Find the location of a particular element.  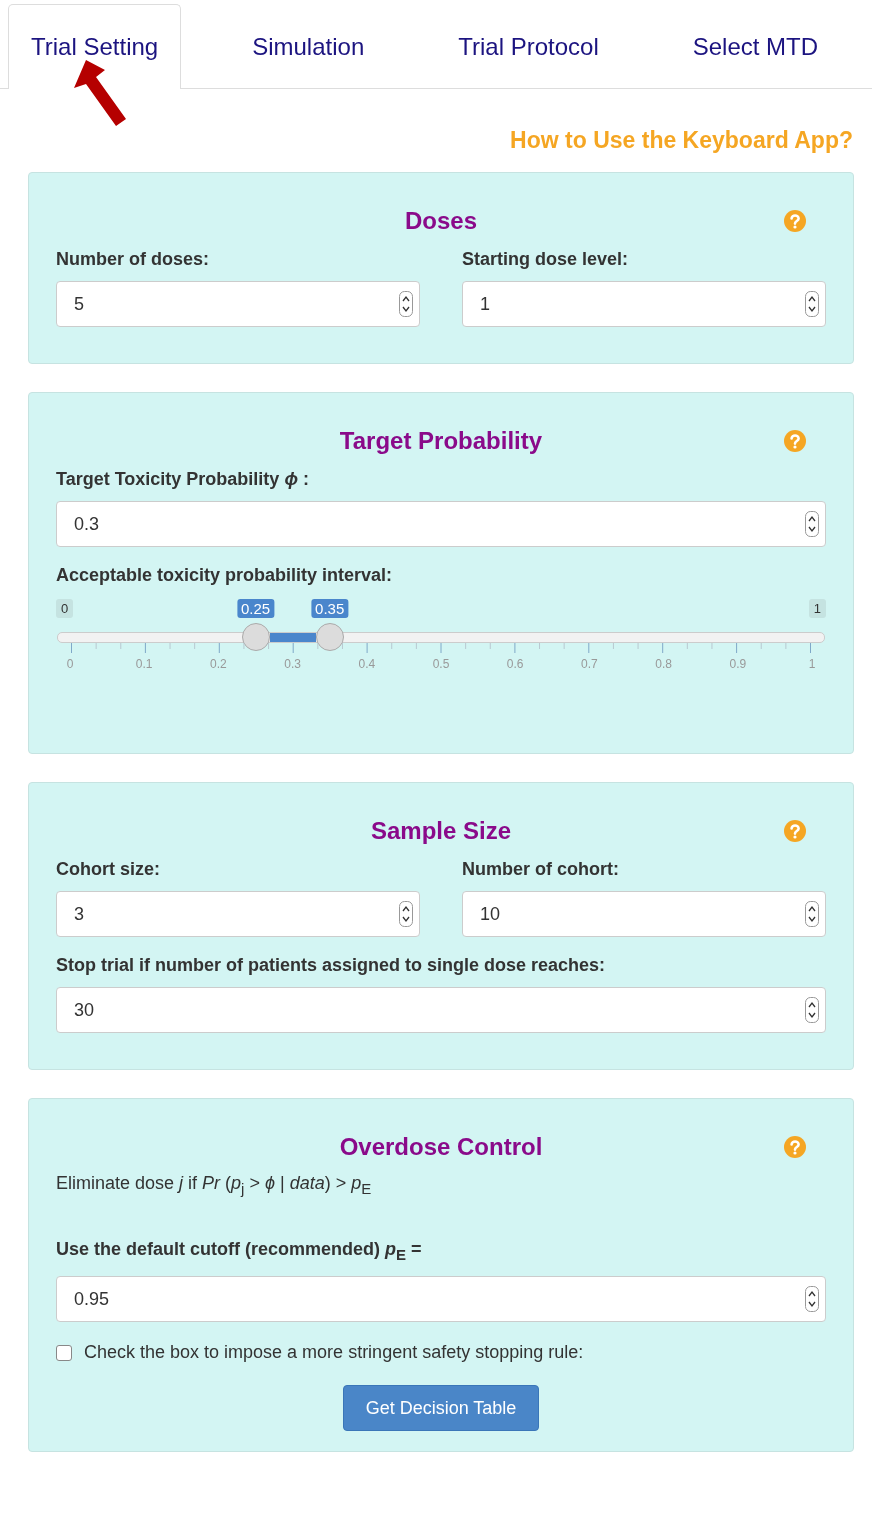

field-label: Acceptable toxicity probability interval: is located at coordinates (225, 575).